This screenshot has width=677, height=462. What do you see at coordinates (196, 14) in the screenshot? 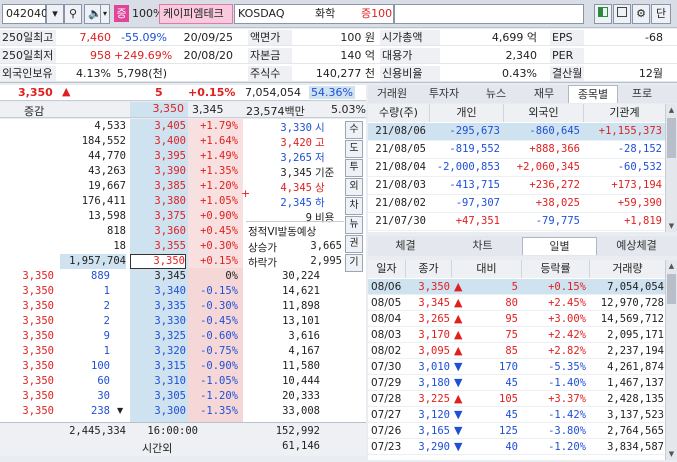
I see `stock-name-field: 케이피엠테크` at bounding box center [196, 14].